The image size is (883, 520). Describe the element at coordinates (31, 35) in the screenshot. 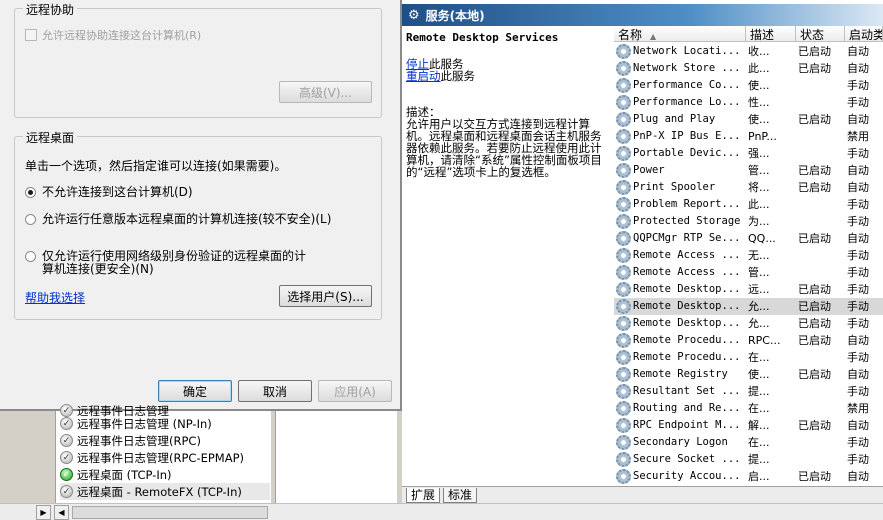

I see `checkbox-box` at that location.